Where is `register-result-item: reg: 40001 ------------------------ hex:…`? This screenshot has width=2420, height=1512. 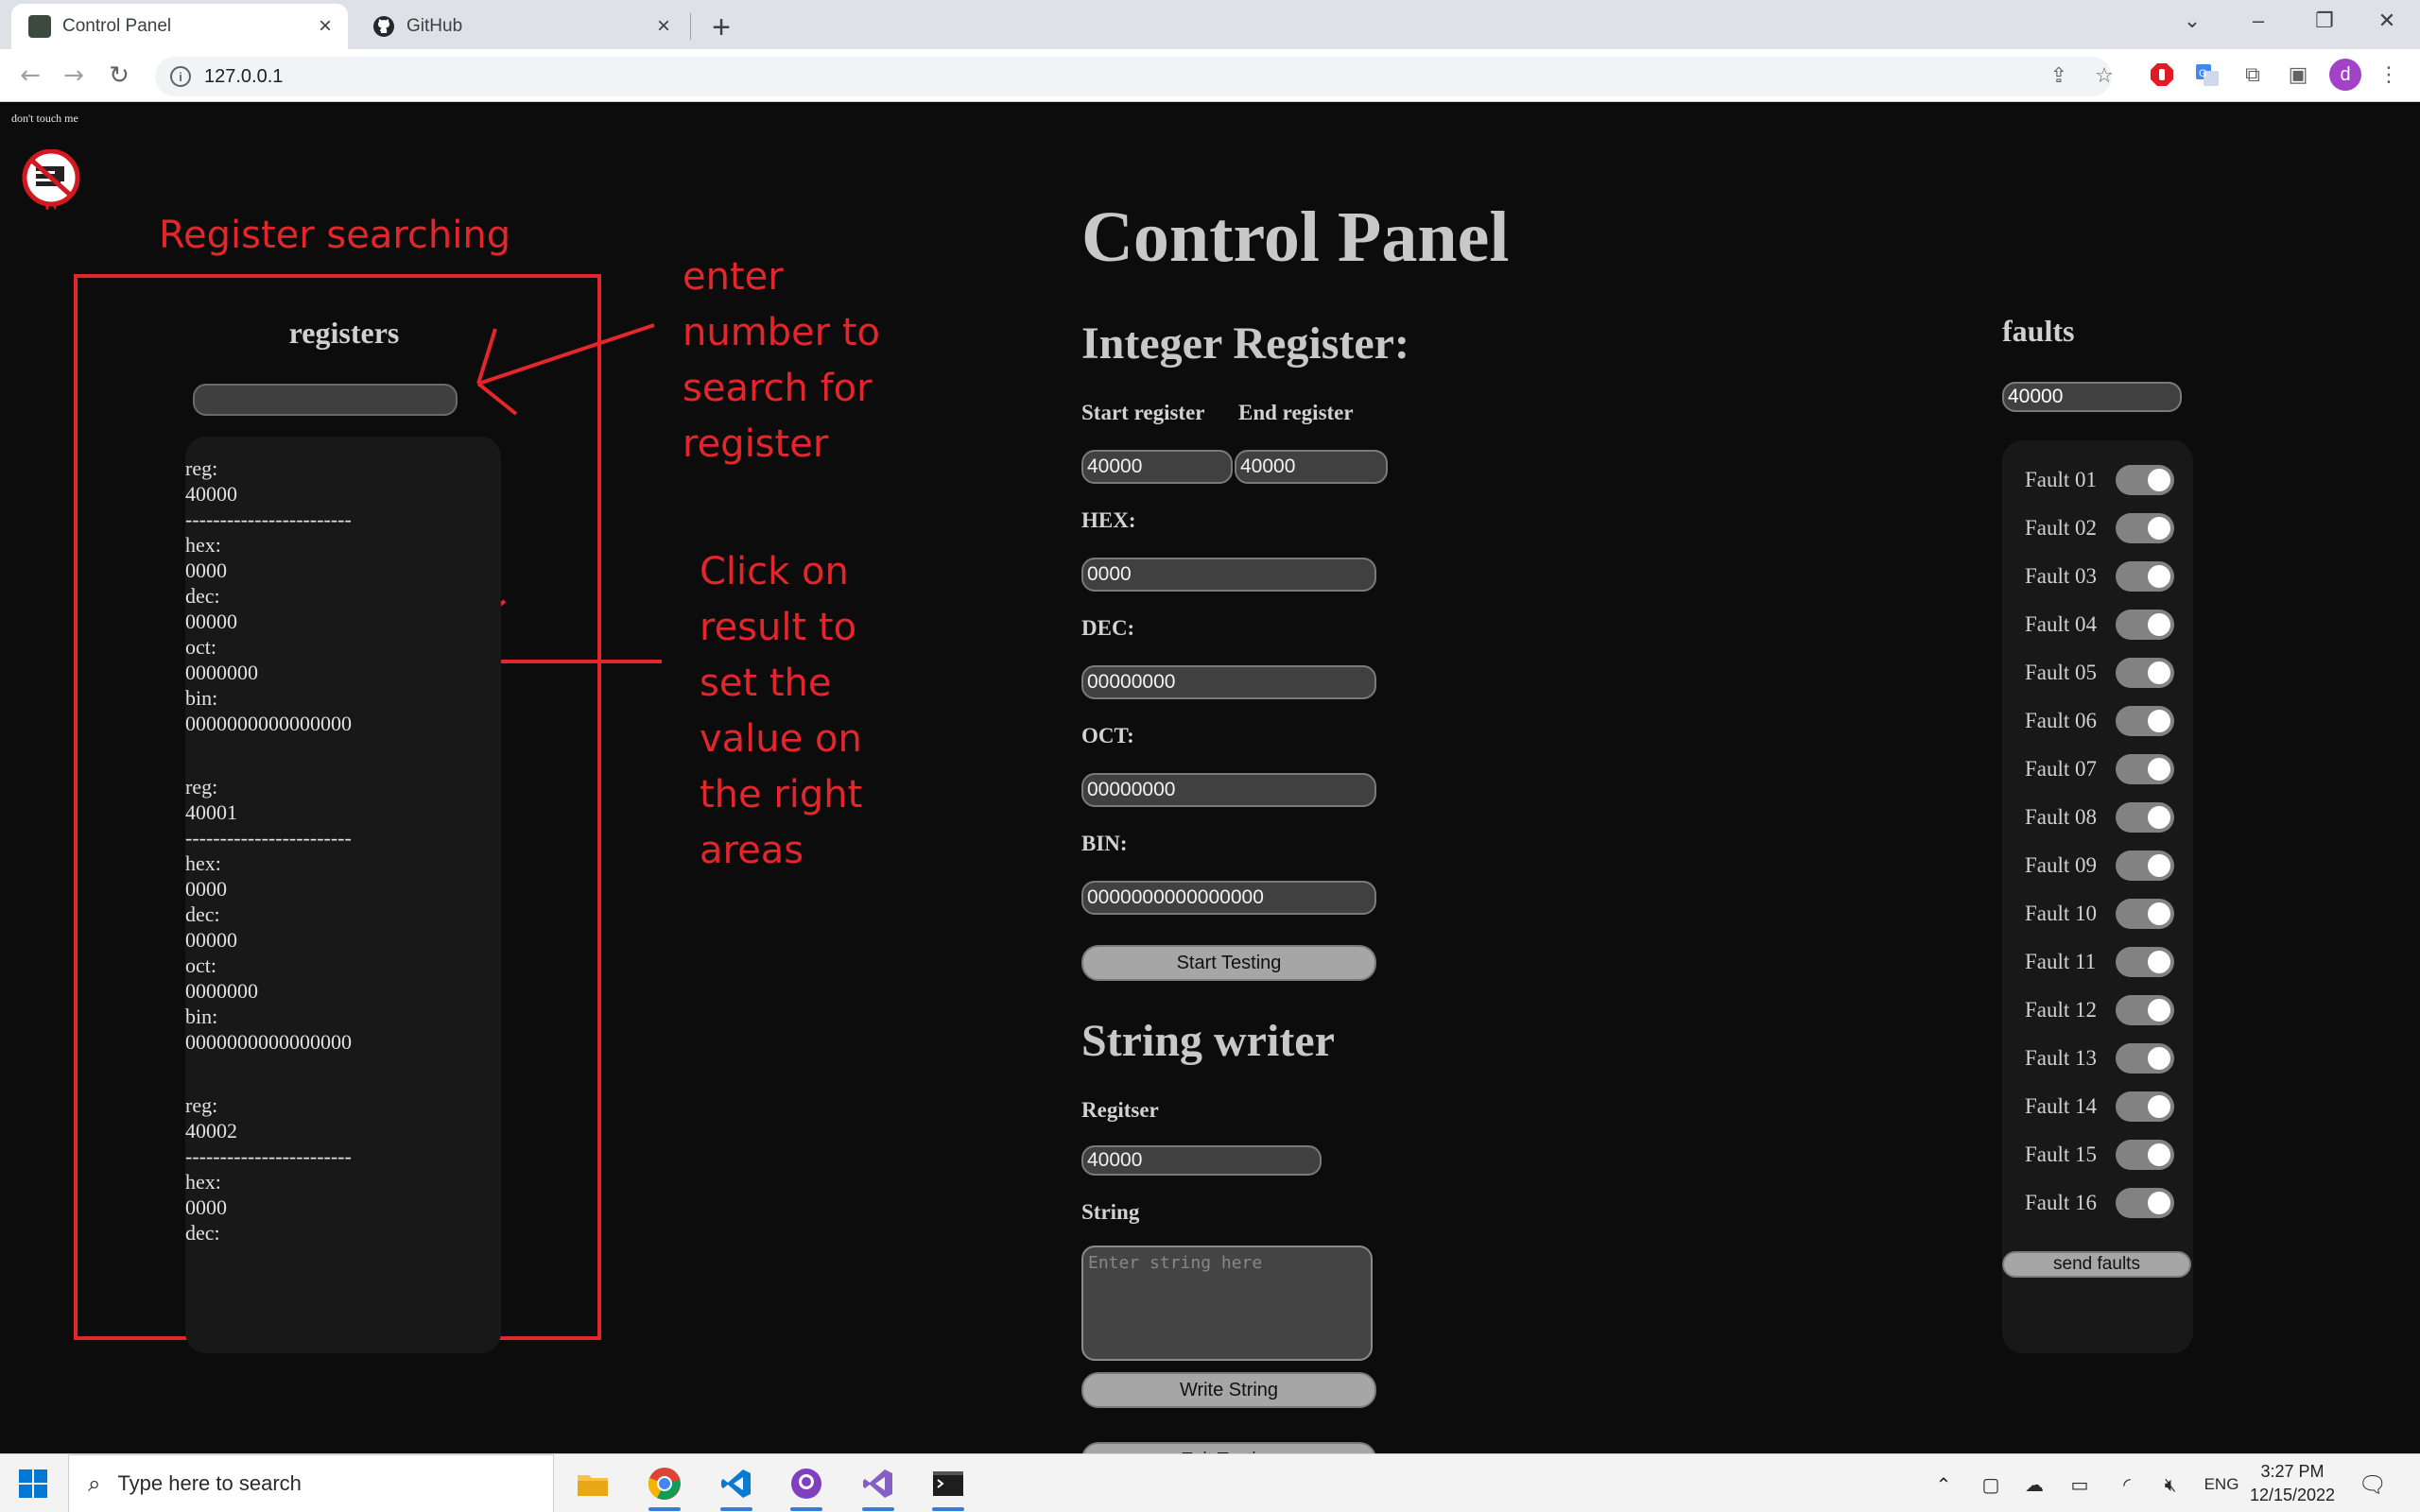 register-result-item: reg: 40001 ------------------------ hex:… is located at coordinates (343, 914).